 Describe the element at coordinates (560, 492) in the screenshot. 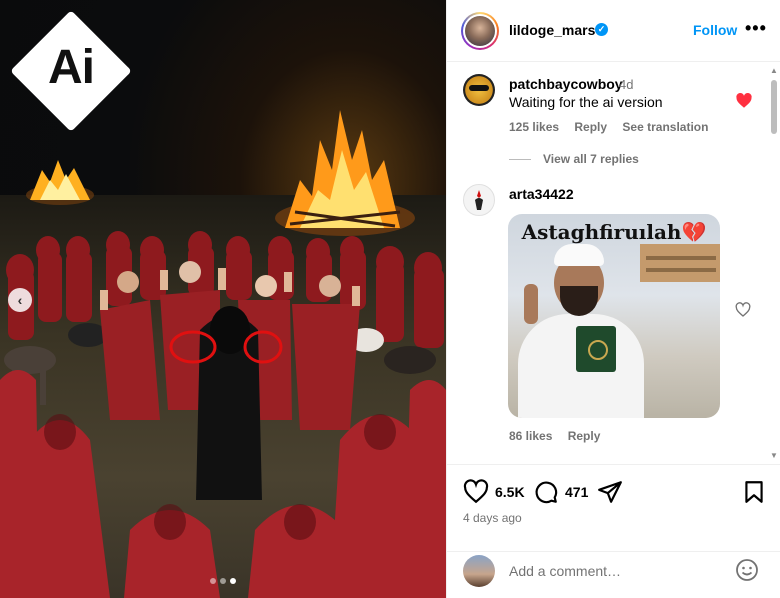

I see `comment-button: 471` at that location.